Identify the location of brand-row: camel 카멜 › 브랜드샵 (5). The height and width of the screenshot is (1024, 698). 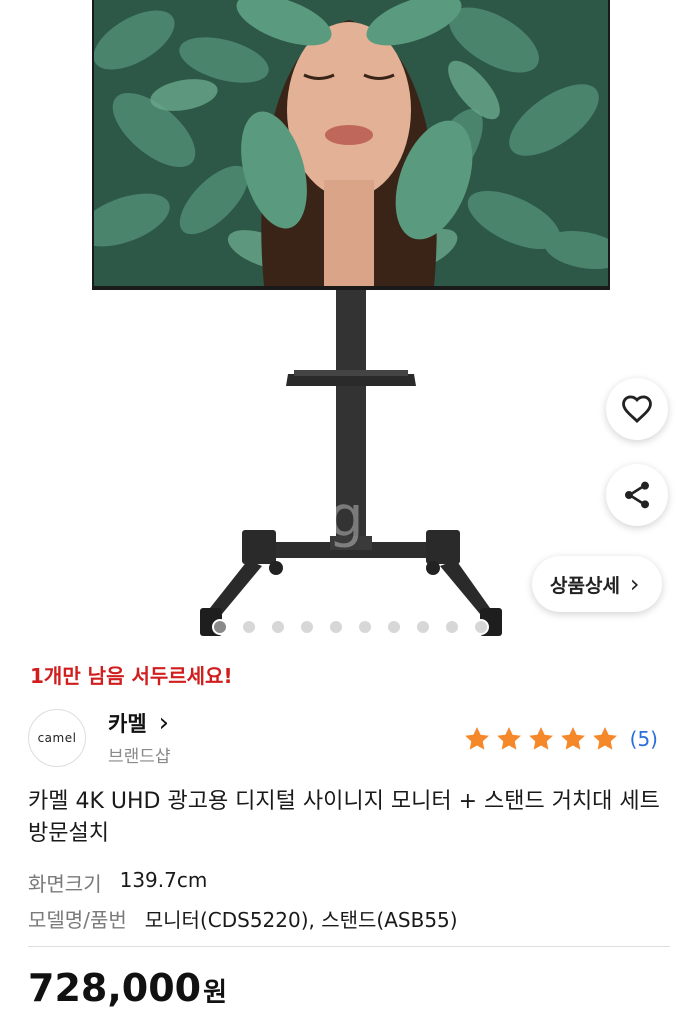
(348, 738).